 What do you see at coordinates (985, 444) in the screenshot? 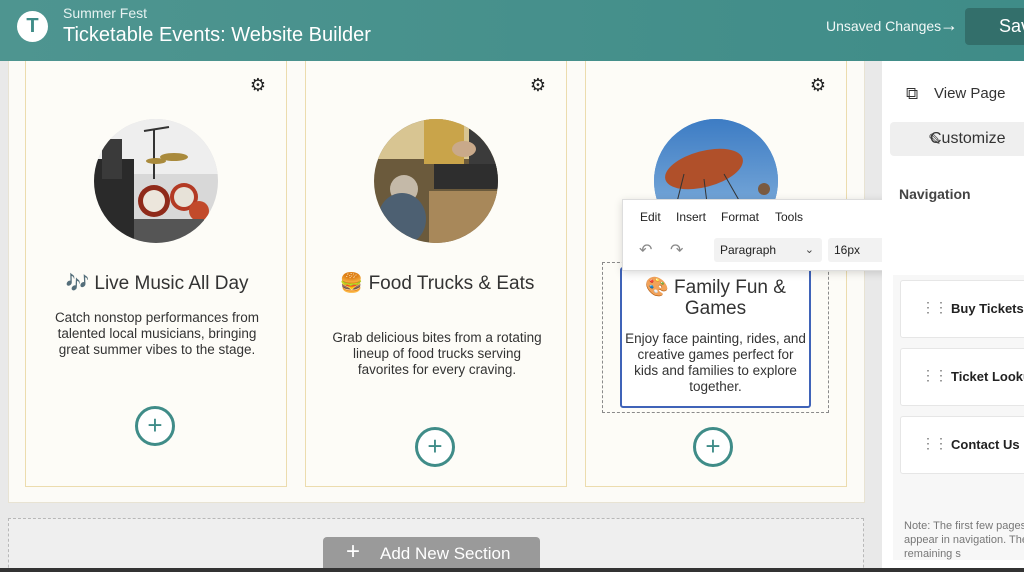
I see `nav-item-label: Contact Us` at bounding box center [985, 444].